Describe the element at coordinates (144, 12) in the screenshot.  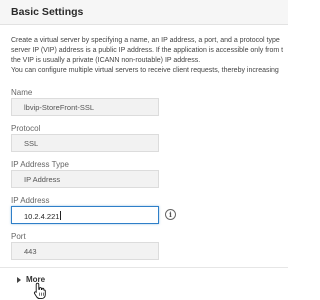
I see `panel-header: Basic Settings` at that location.